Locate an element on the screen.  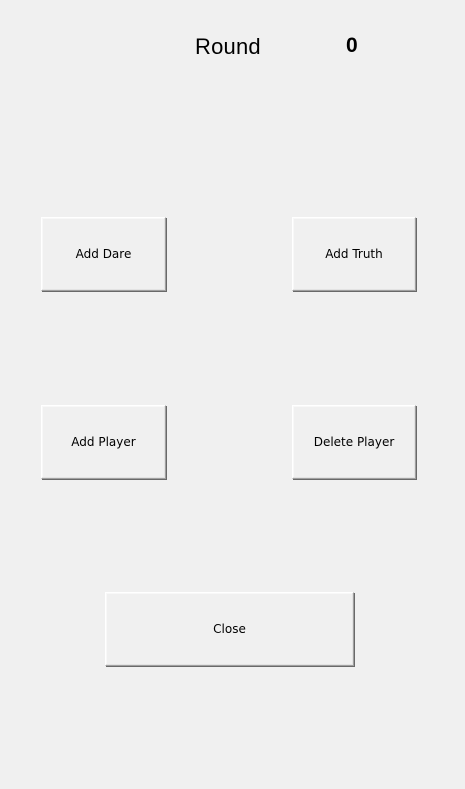
add-player-button: Add Player is located at coordinates (103, 442).